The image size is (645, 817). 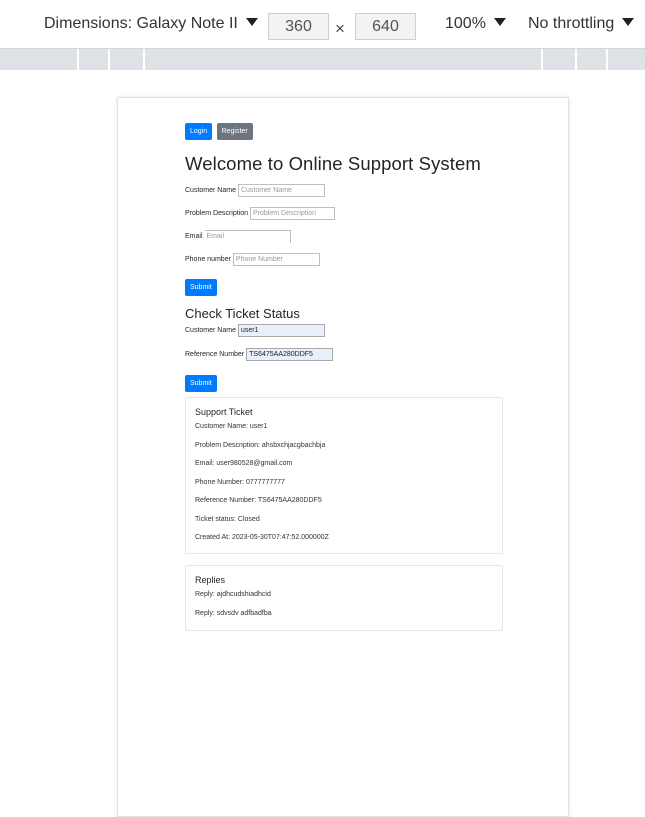 What do you see at coordinates (322, 59) in the screenshot?
I see `media-query-bar` at bounding box center [322, 59].